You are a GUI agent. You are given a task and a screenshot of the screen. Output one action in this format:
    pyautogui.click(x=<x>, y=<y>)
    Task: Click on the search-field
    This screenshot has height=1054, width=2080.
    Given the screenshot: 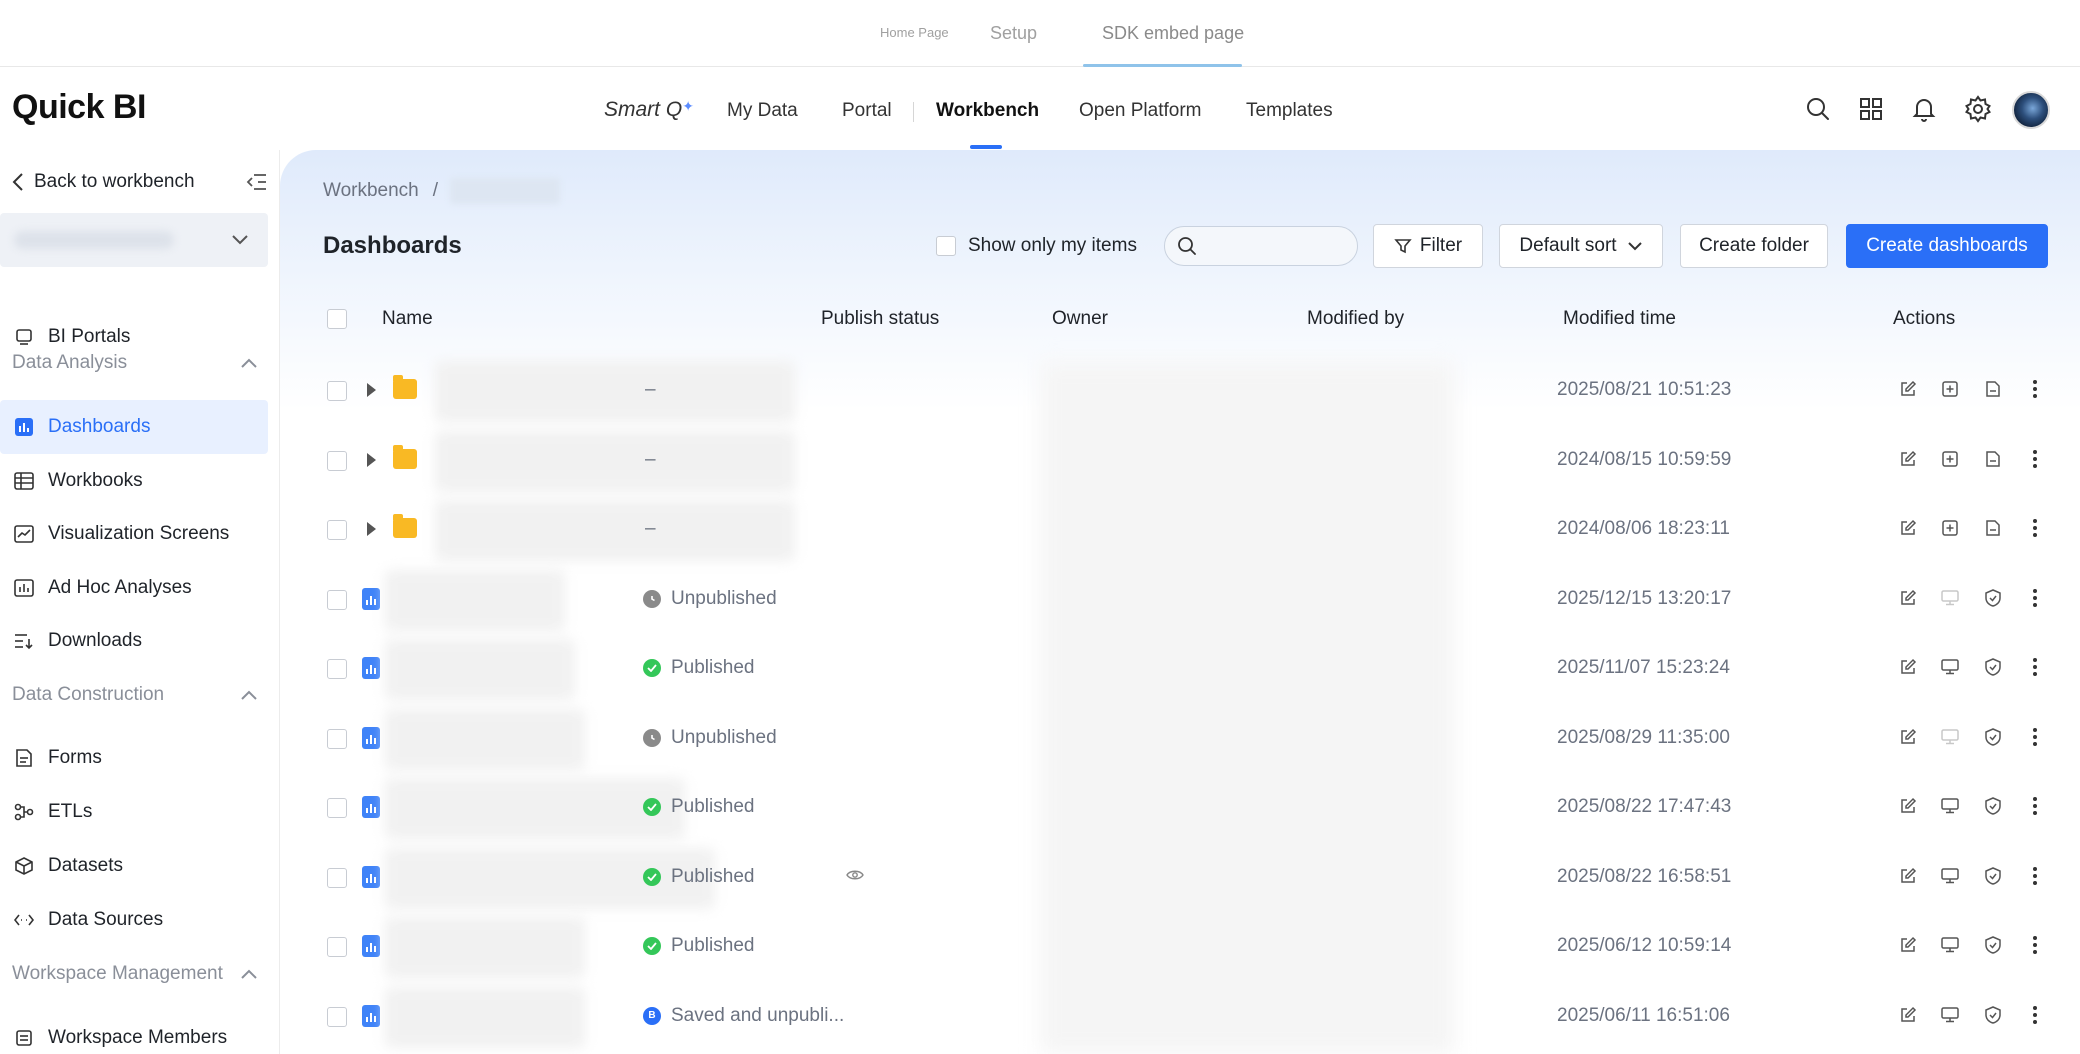 What is the action you would take?
    pyautogui.click(x=1261, y=246)
    